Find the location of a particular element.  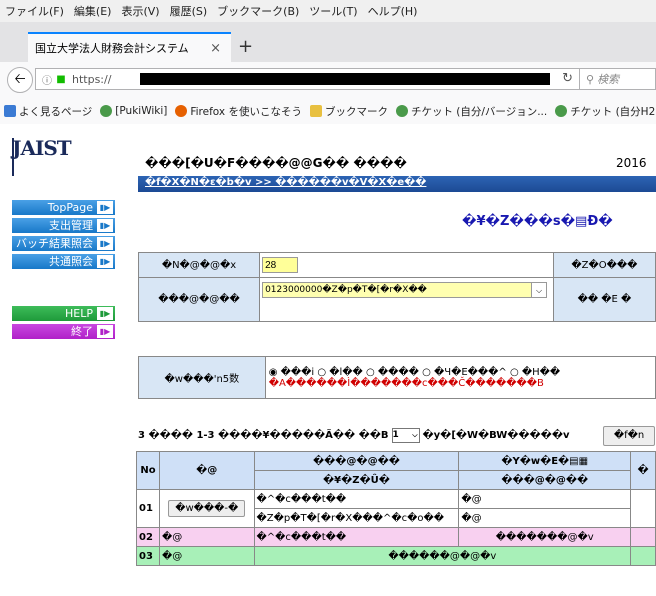

bookmark-favicon-icon is located at coordinates (10, 111).